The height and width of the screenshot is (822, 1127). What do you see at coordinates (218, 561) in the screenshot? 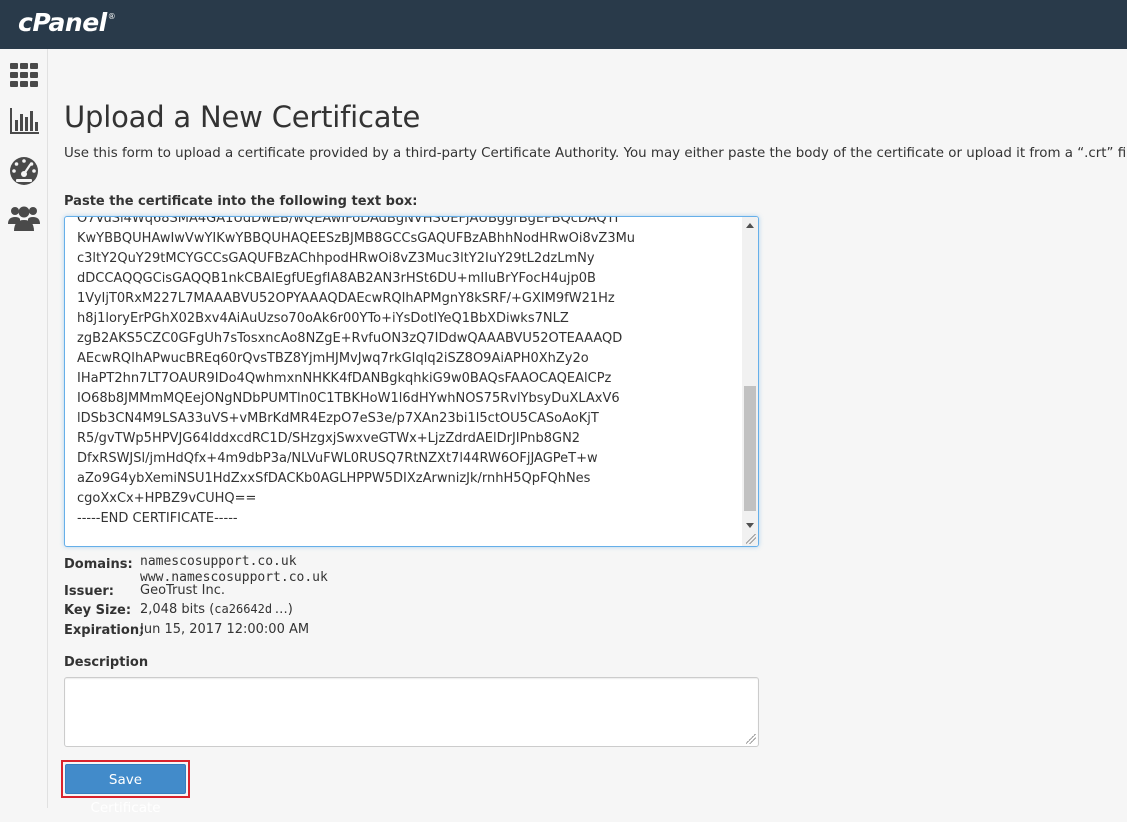
I see `domain-1: namescosupport.co.uk` at bounding box center [218, 561].